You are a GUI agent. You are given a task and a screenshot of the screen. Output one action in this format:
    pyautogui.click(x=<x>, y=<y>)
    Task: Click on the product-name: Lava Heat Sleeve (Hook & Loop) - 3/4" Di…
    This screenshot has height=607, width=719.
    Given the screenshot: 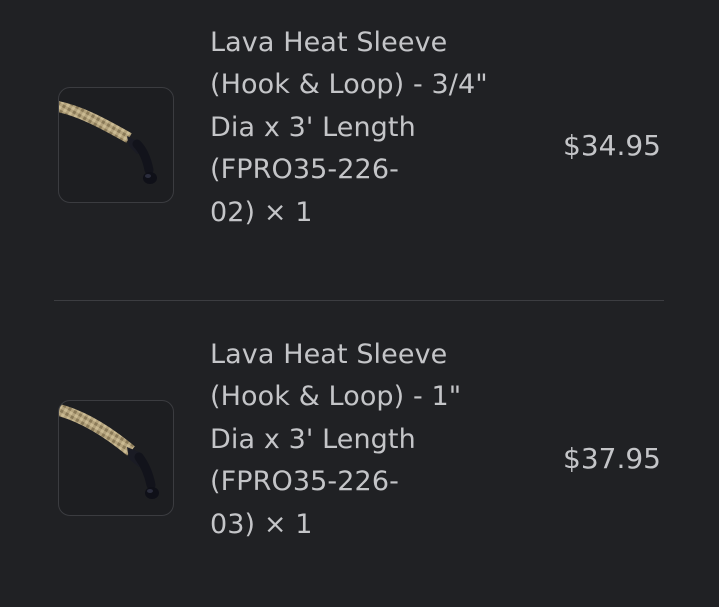 What is the action you would take?
    pyautogui.click(x=349, y=127)
    